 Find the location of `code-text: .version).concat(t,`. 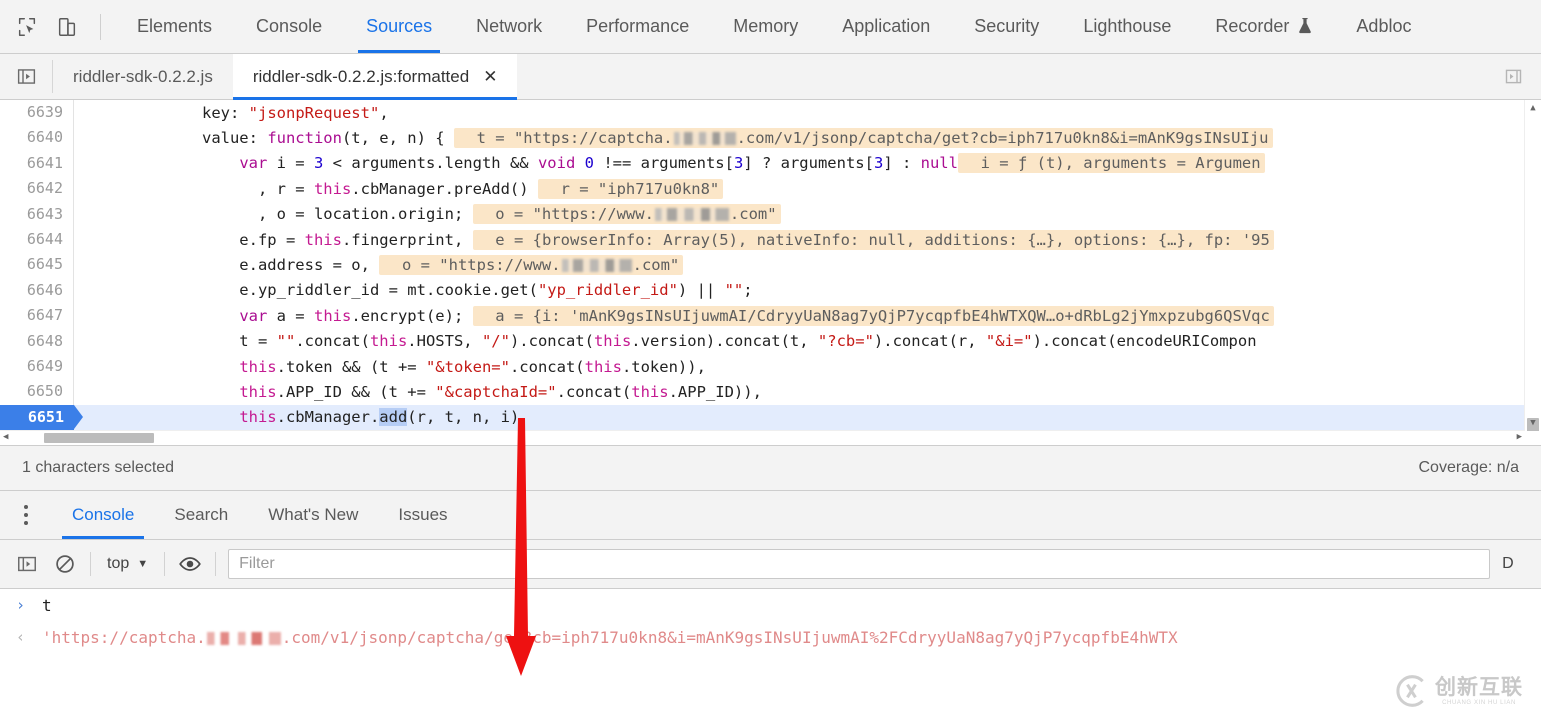

code-text: .version).concat(t, is located at coordinates (724, 341).